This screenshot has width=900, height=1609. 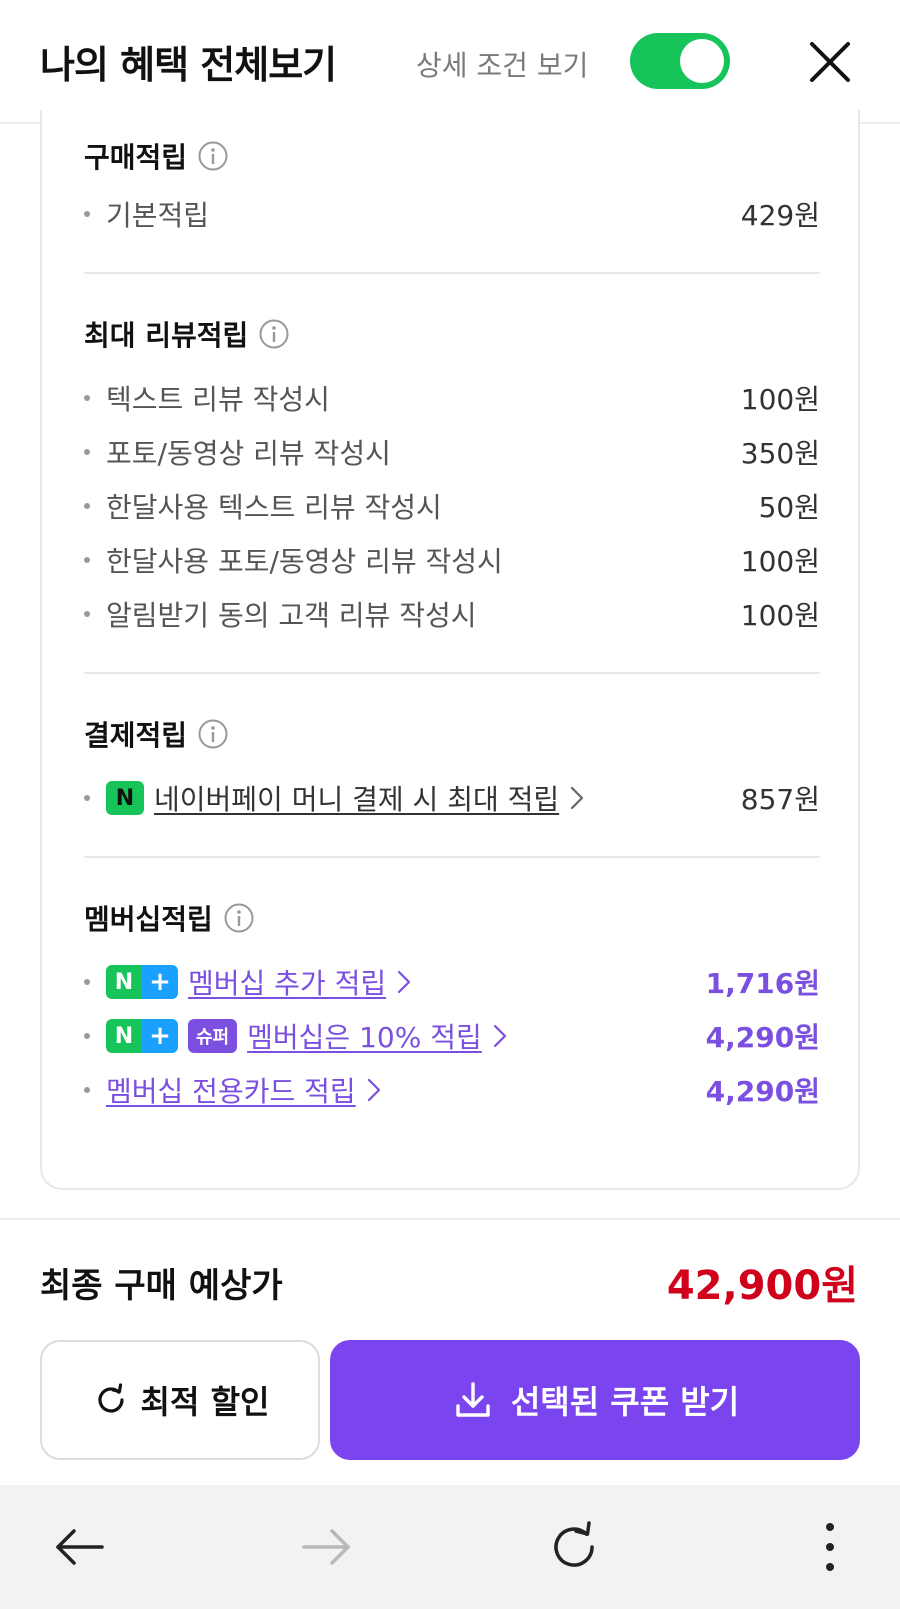 I want to click on forward-button, so click(x=326, y=1547).